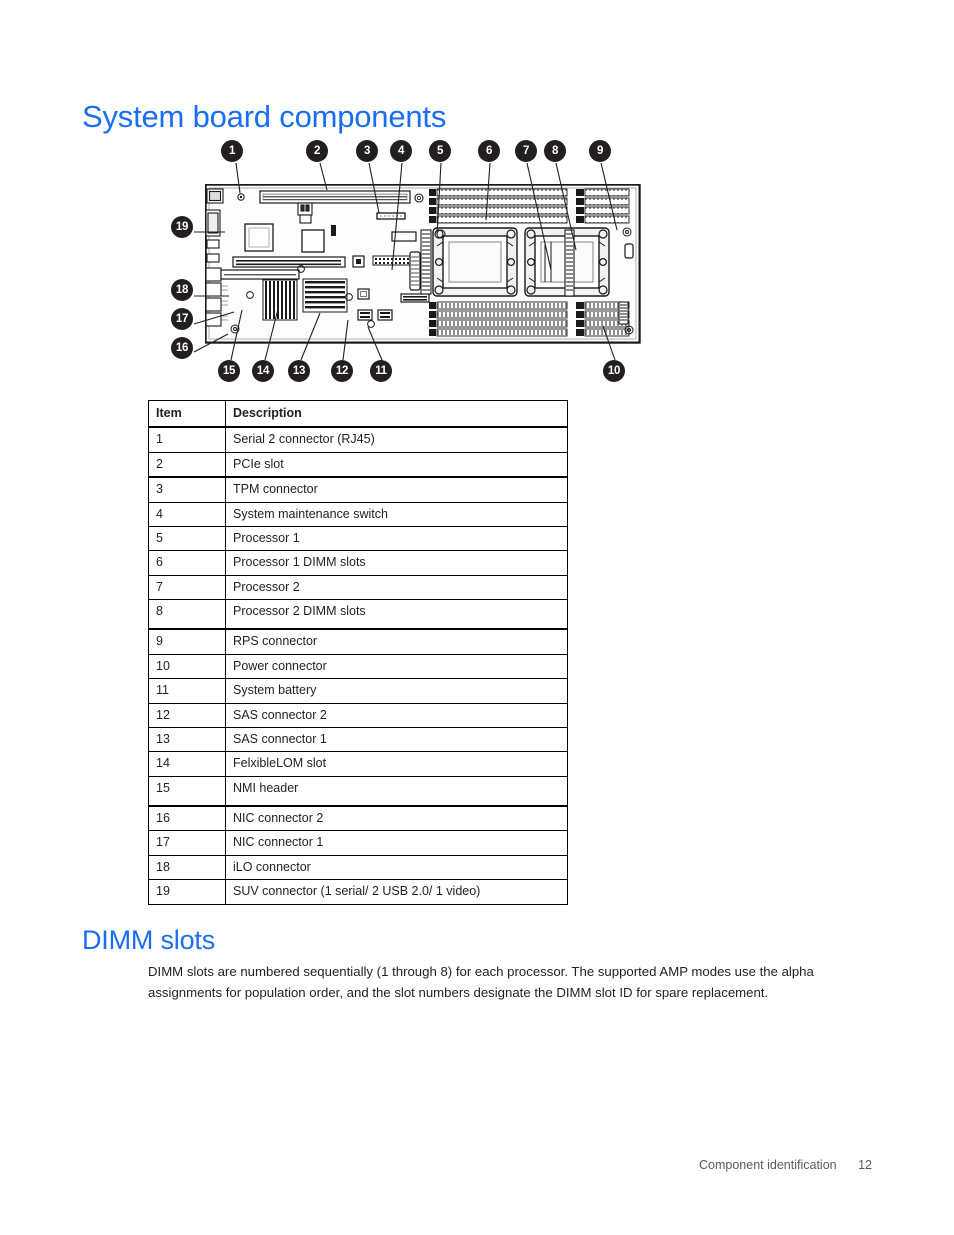 The image size is (954, 1235). I want to click on cell-item: 10, so click(187, 666).